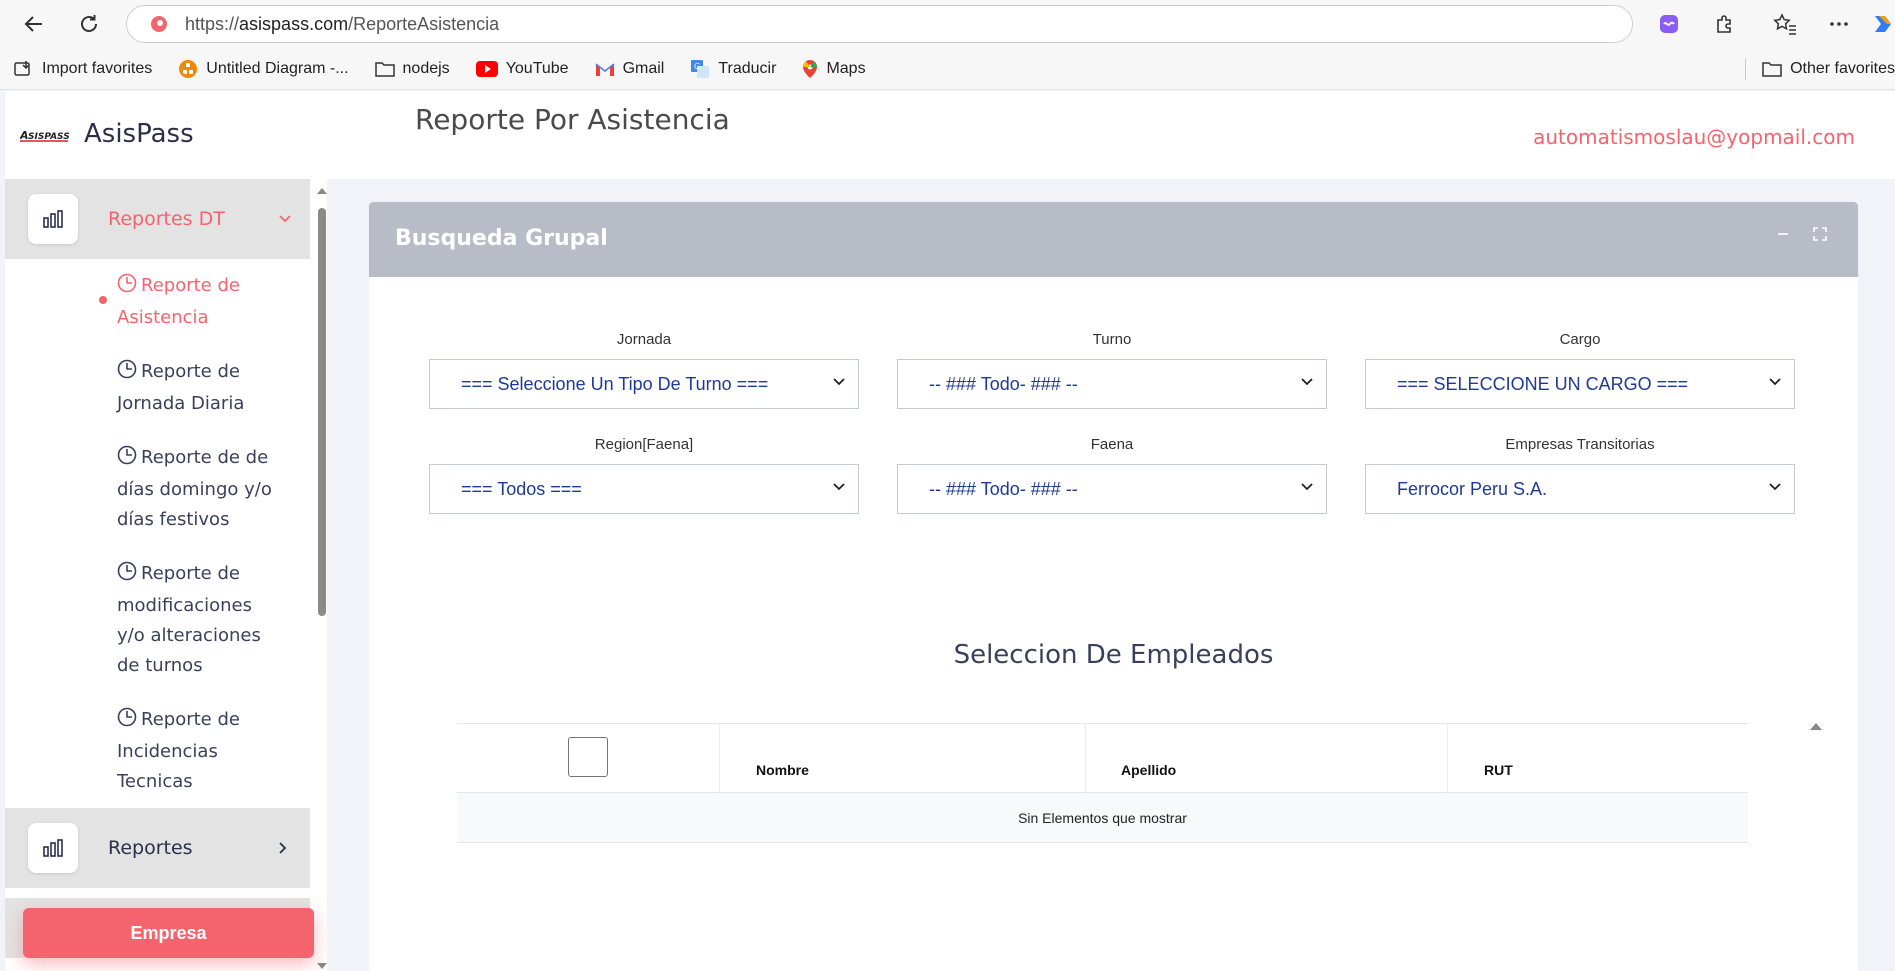 This screenshot has width=1895, height=971. What do you see at coordinates (83, 69) in the screenshot?
I see `bookmark-import-favorites: Import favorites` at bounding box center [83, 69].